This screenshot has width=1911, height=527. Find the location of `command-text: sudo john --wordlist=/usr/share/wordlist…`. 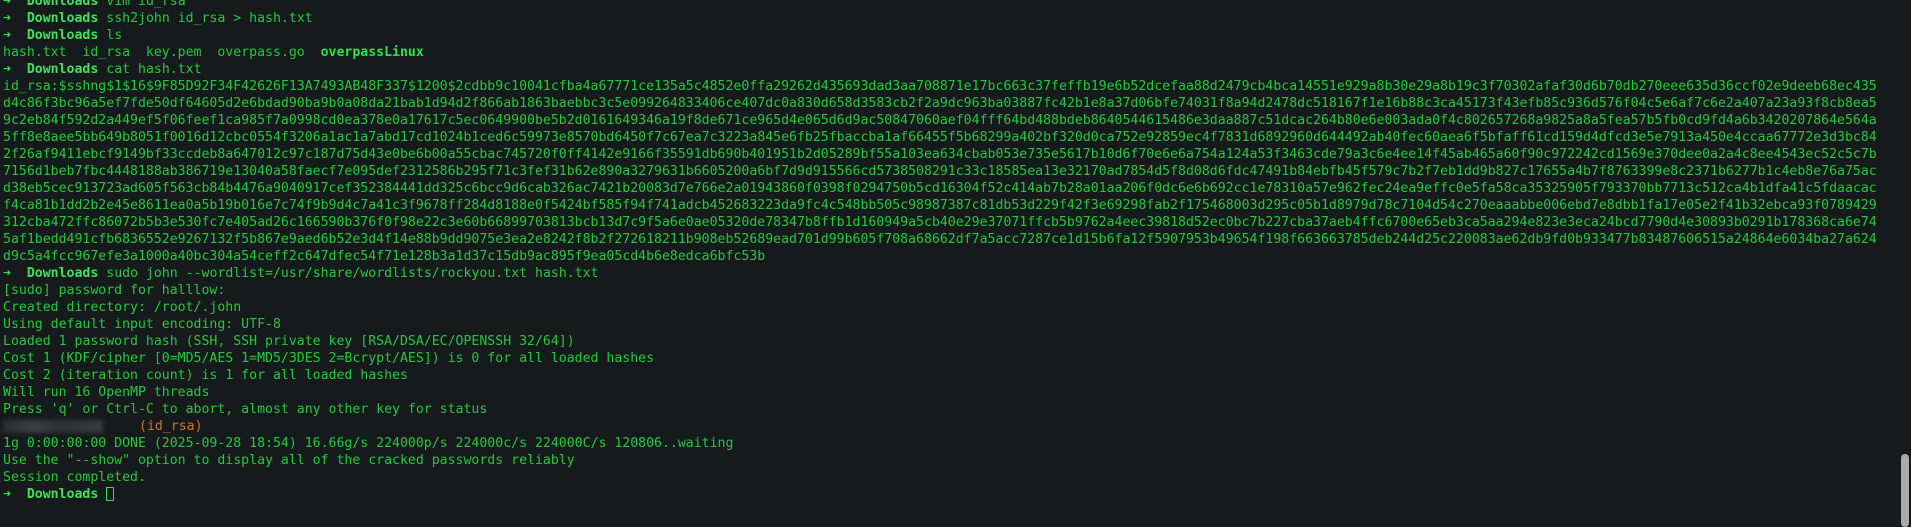

command-text: sudo john --wordlist=/usr/share/wordlist… is located at coordinates (352, 273).